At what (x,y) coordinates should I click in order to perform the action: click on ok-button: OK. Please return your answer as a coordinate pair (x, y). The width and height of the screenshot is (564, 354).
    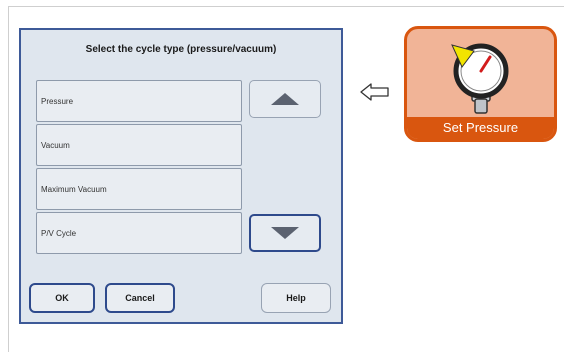
    Looking at the image, I should click on (62, 298).